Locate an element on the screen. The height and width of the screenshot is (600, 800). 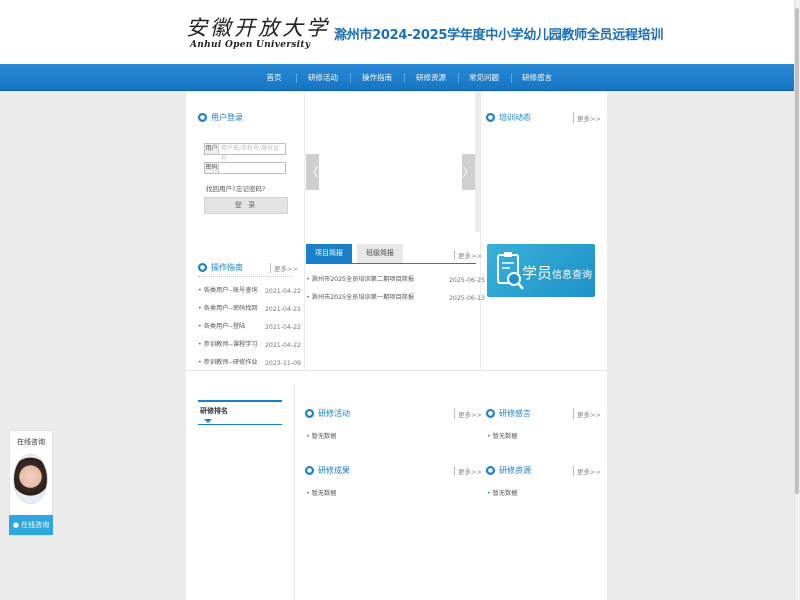
achievements-empty: • 暂无数据 is located at coordinates (321, 494).